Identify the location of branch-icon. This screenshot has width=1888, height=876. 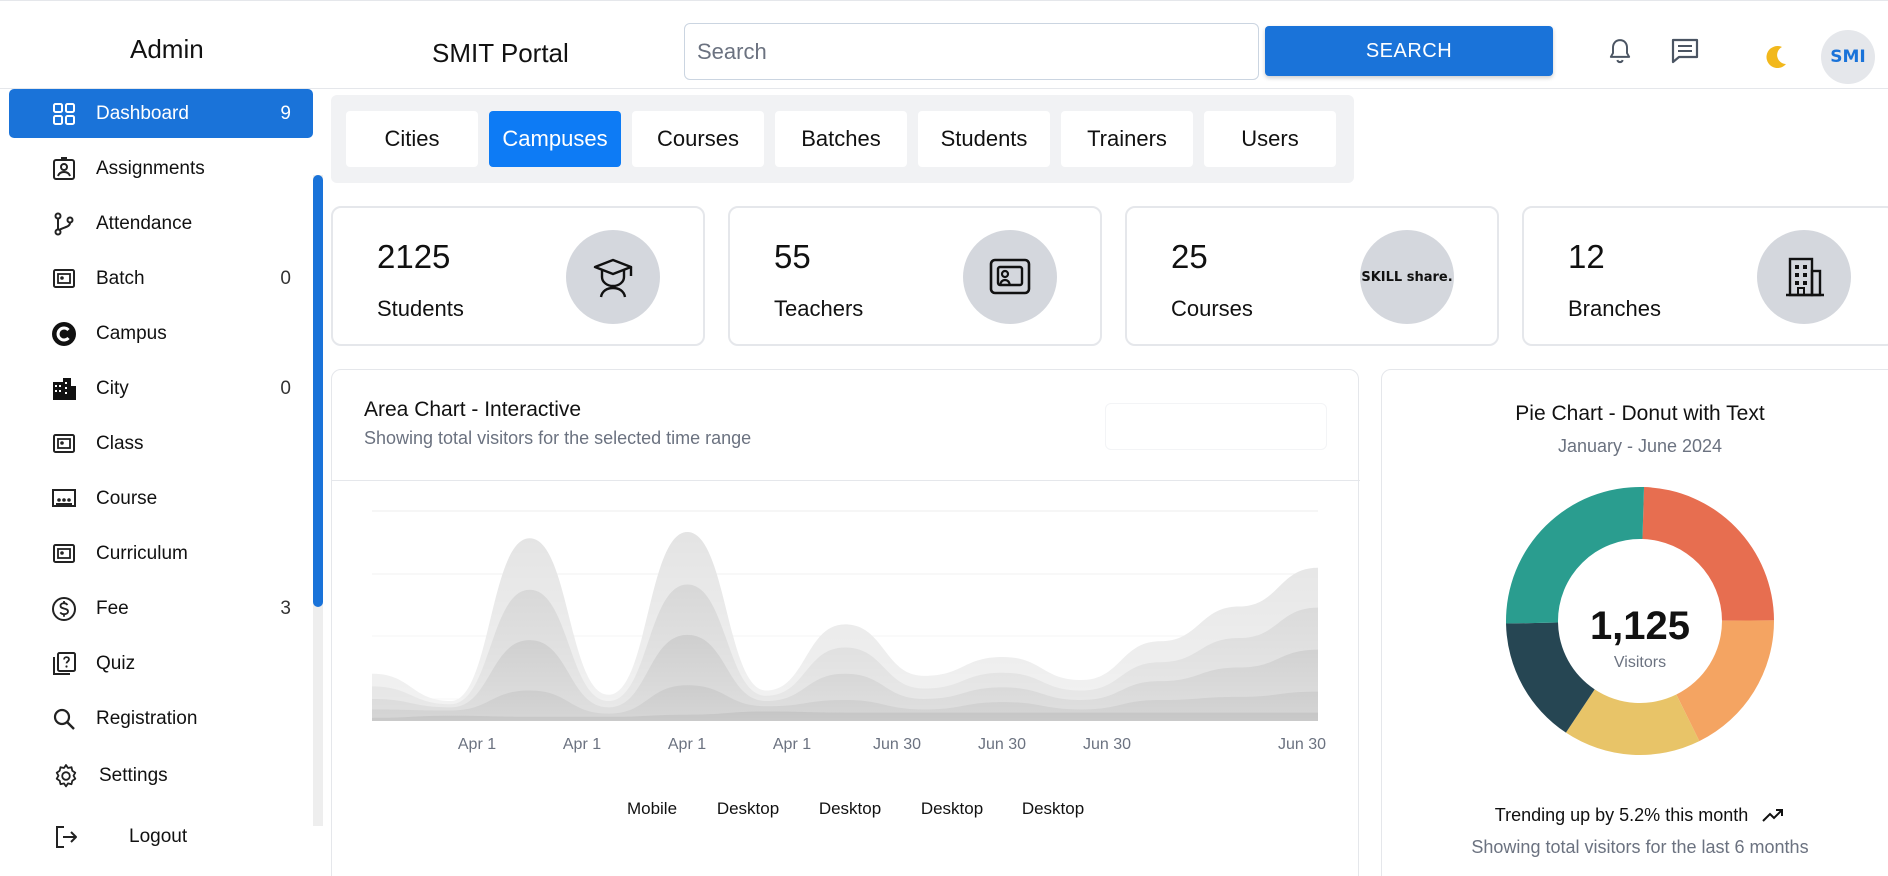
(64, 224).